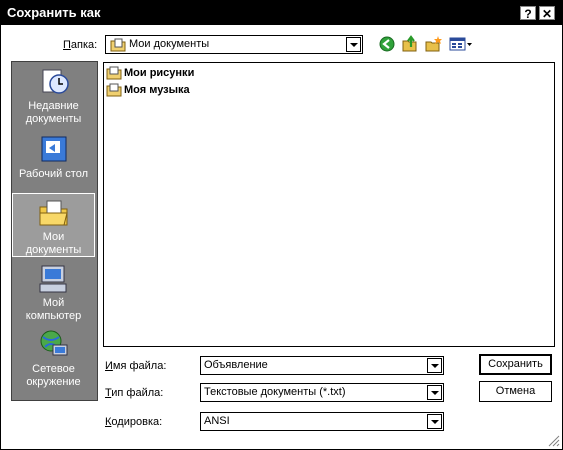 The image size is (563, 450). I want to click on filetype-dropdown: Текстовые документы (*.txt), so click(322, 392).